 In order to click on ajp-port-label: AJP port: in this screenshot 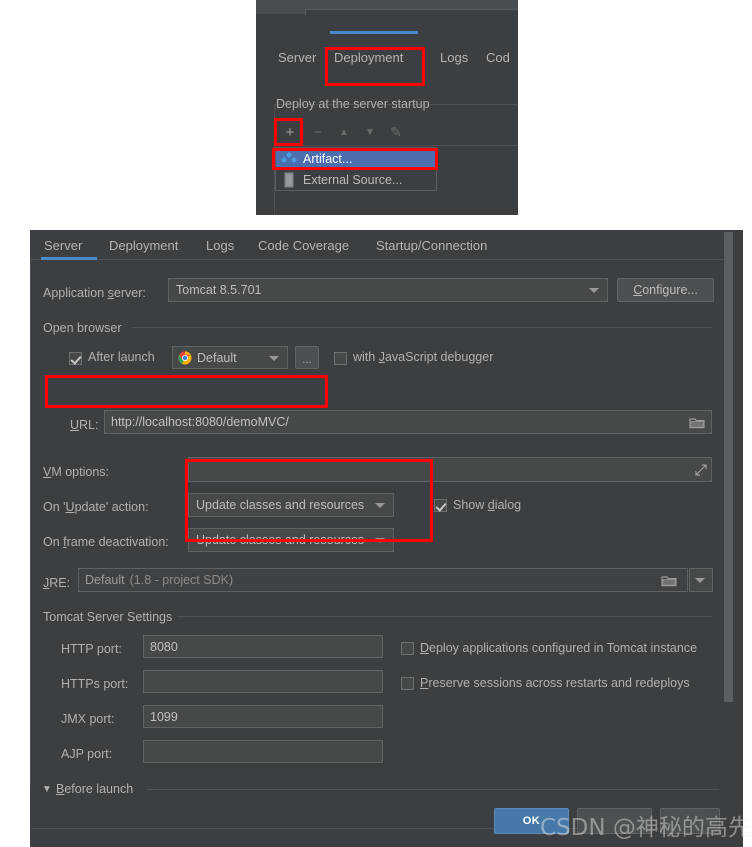, I will do `click(87, 754)`.